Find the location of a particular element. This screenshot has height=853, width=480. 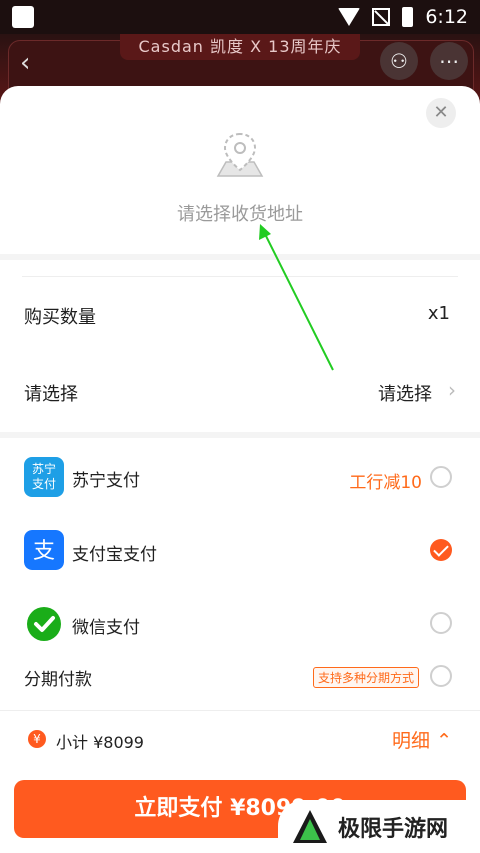

payment-option-label: 苏宁支付 is located at coordinates (106, 478).